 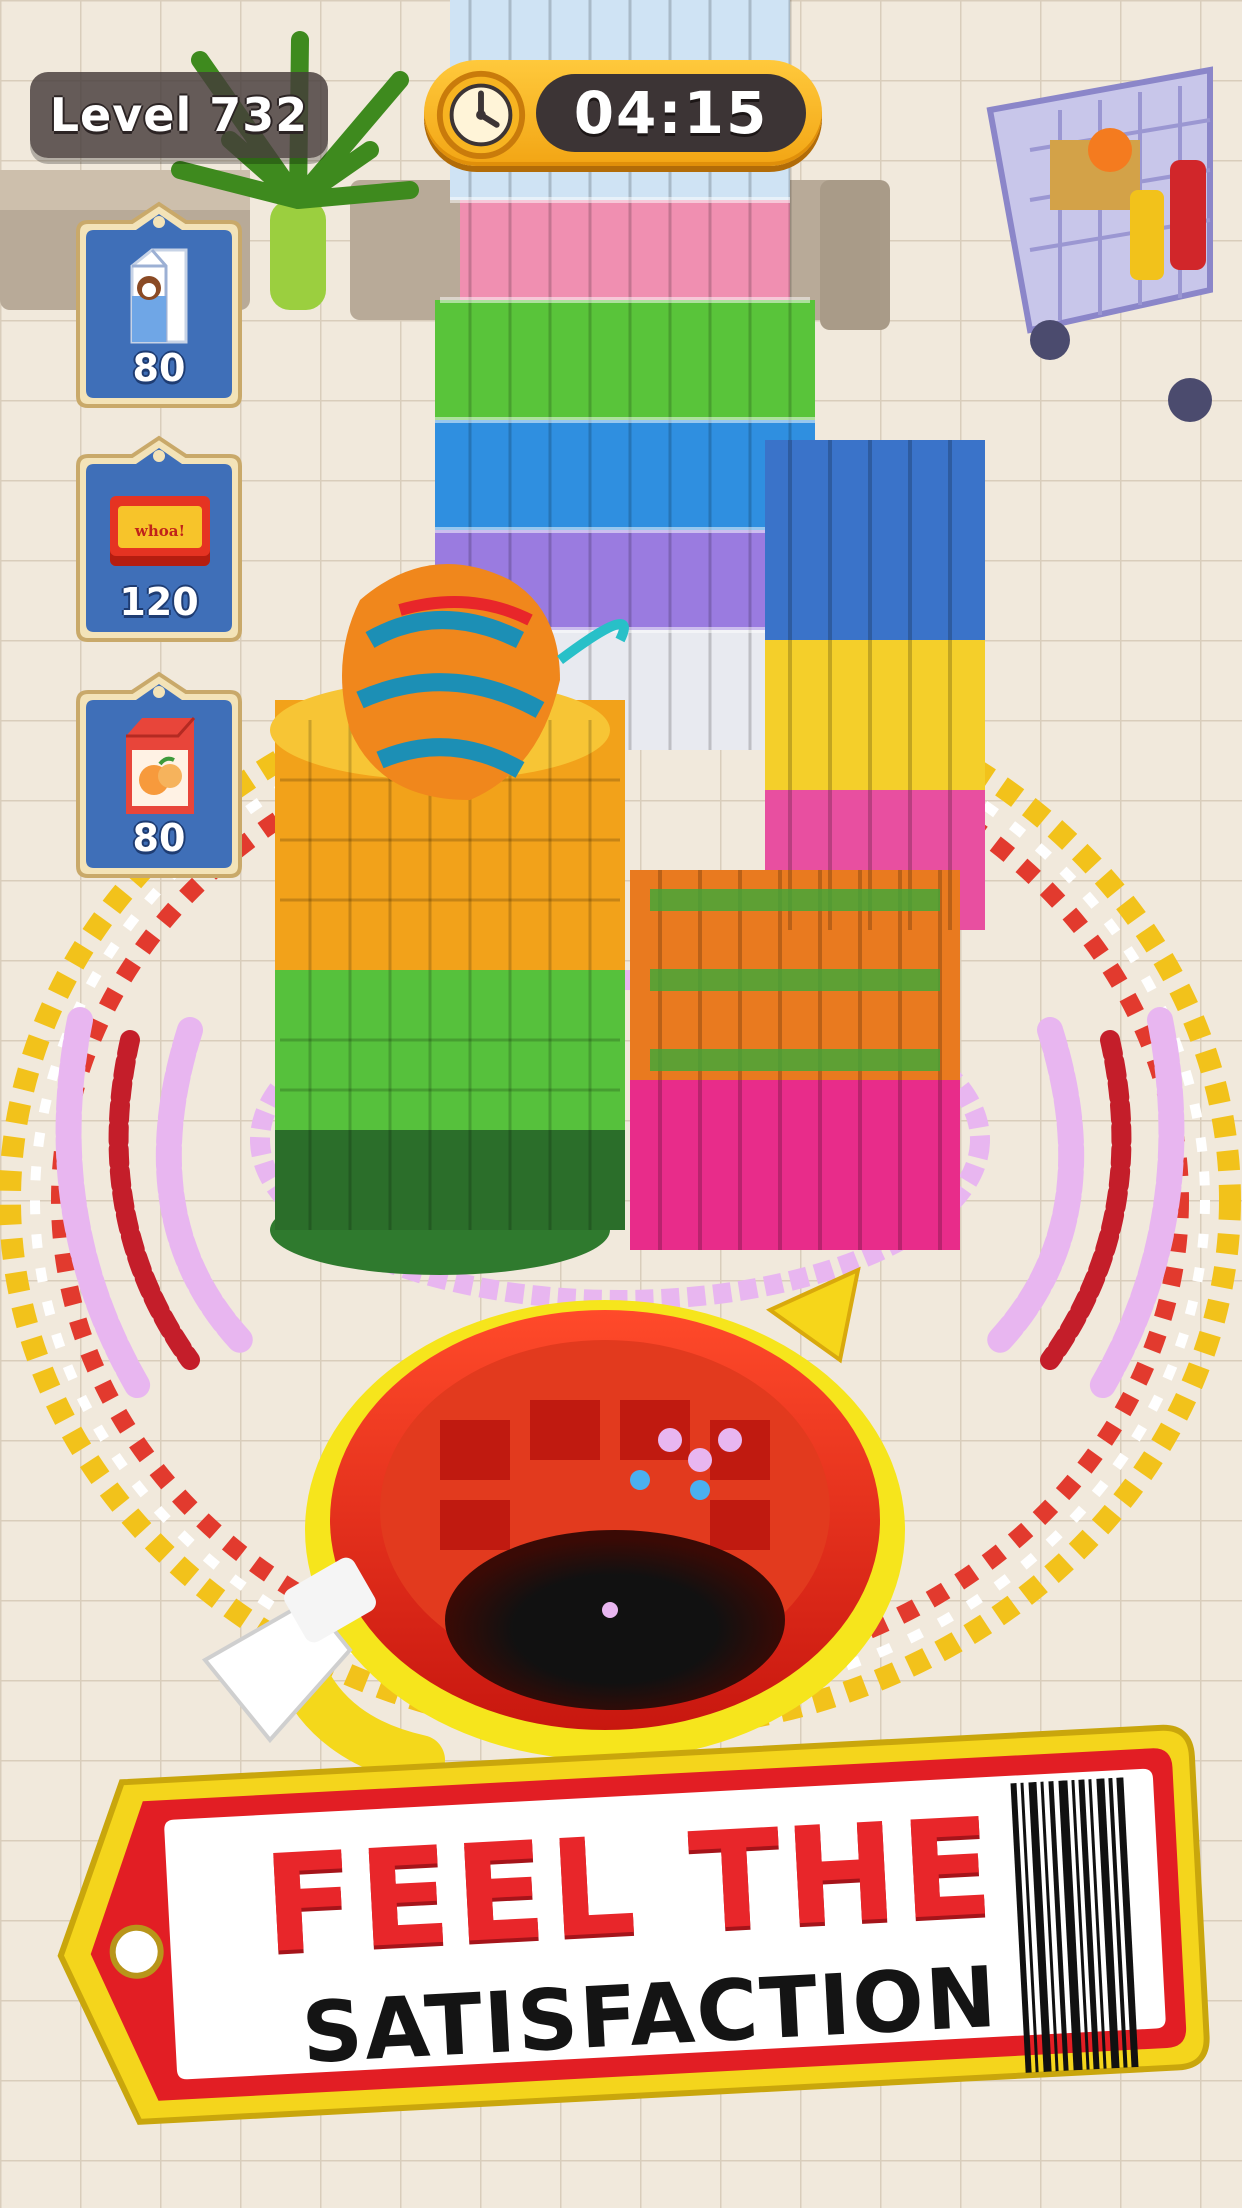 I want to click on stopwatch-icon, so click(x=481, y=115).